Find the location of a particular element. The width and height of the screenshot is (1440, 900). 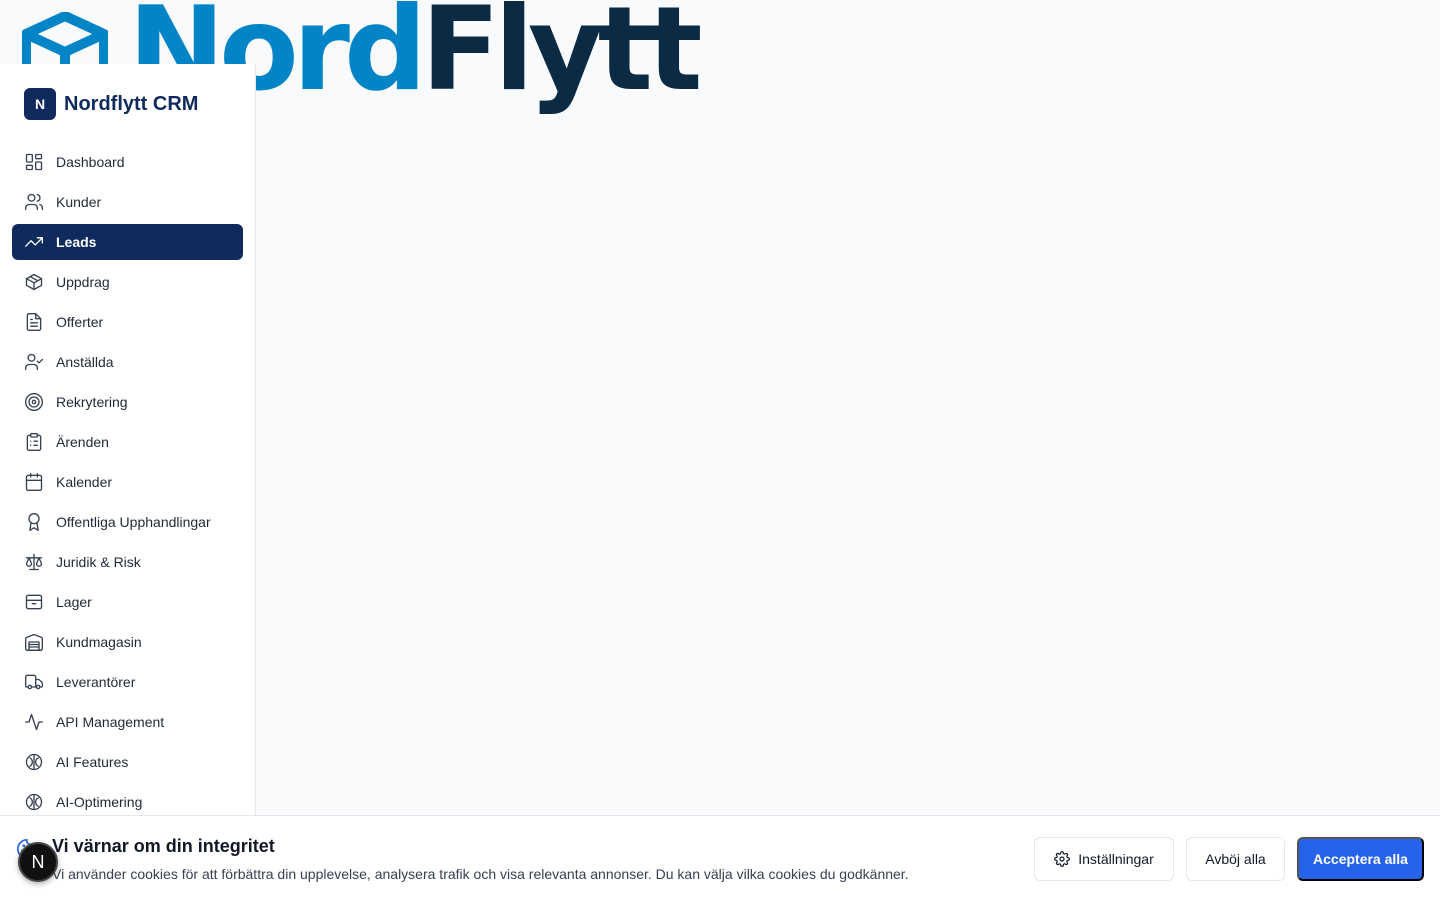

sidebar-item-label: Ärenden is located at coordinates (82, 442).